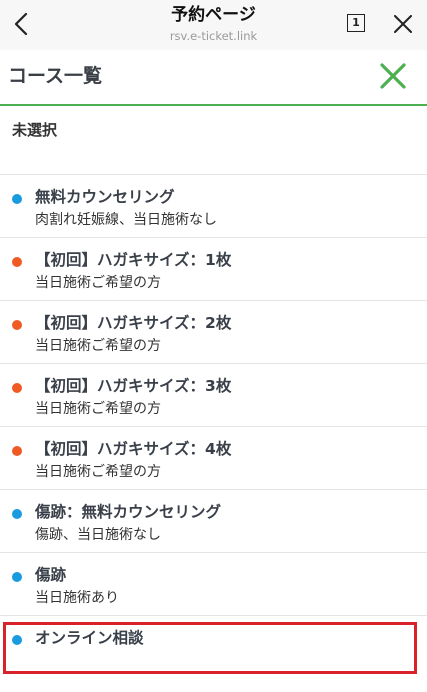 This screenshot has height=692, width=427. Describe the element at coordinates (133, 260) in the screenshot. I see `course-name: 【初回】ハガキサイズ：1枚` at that location.